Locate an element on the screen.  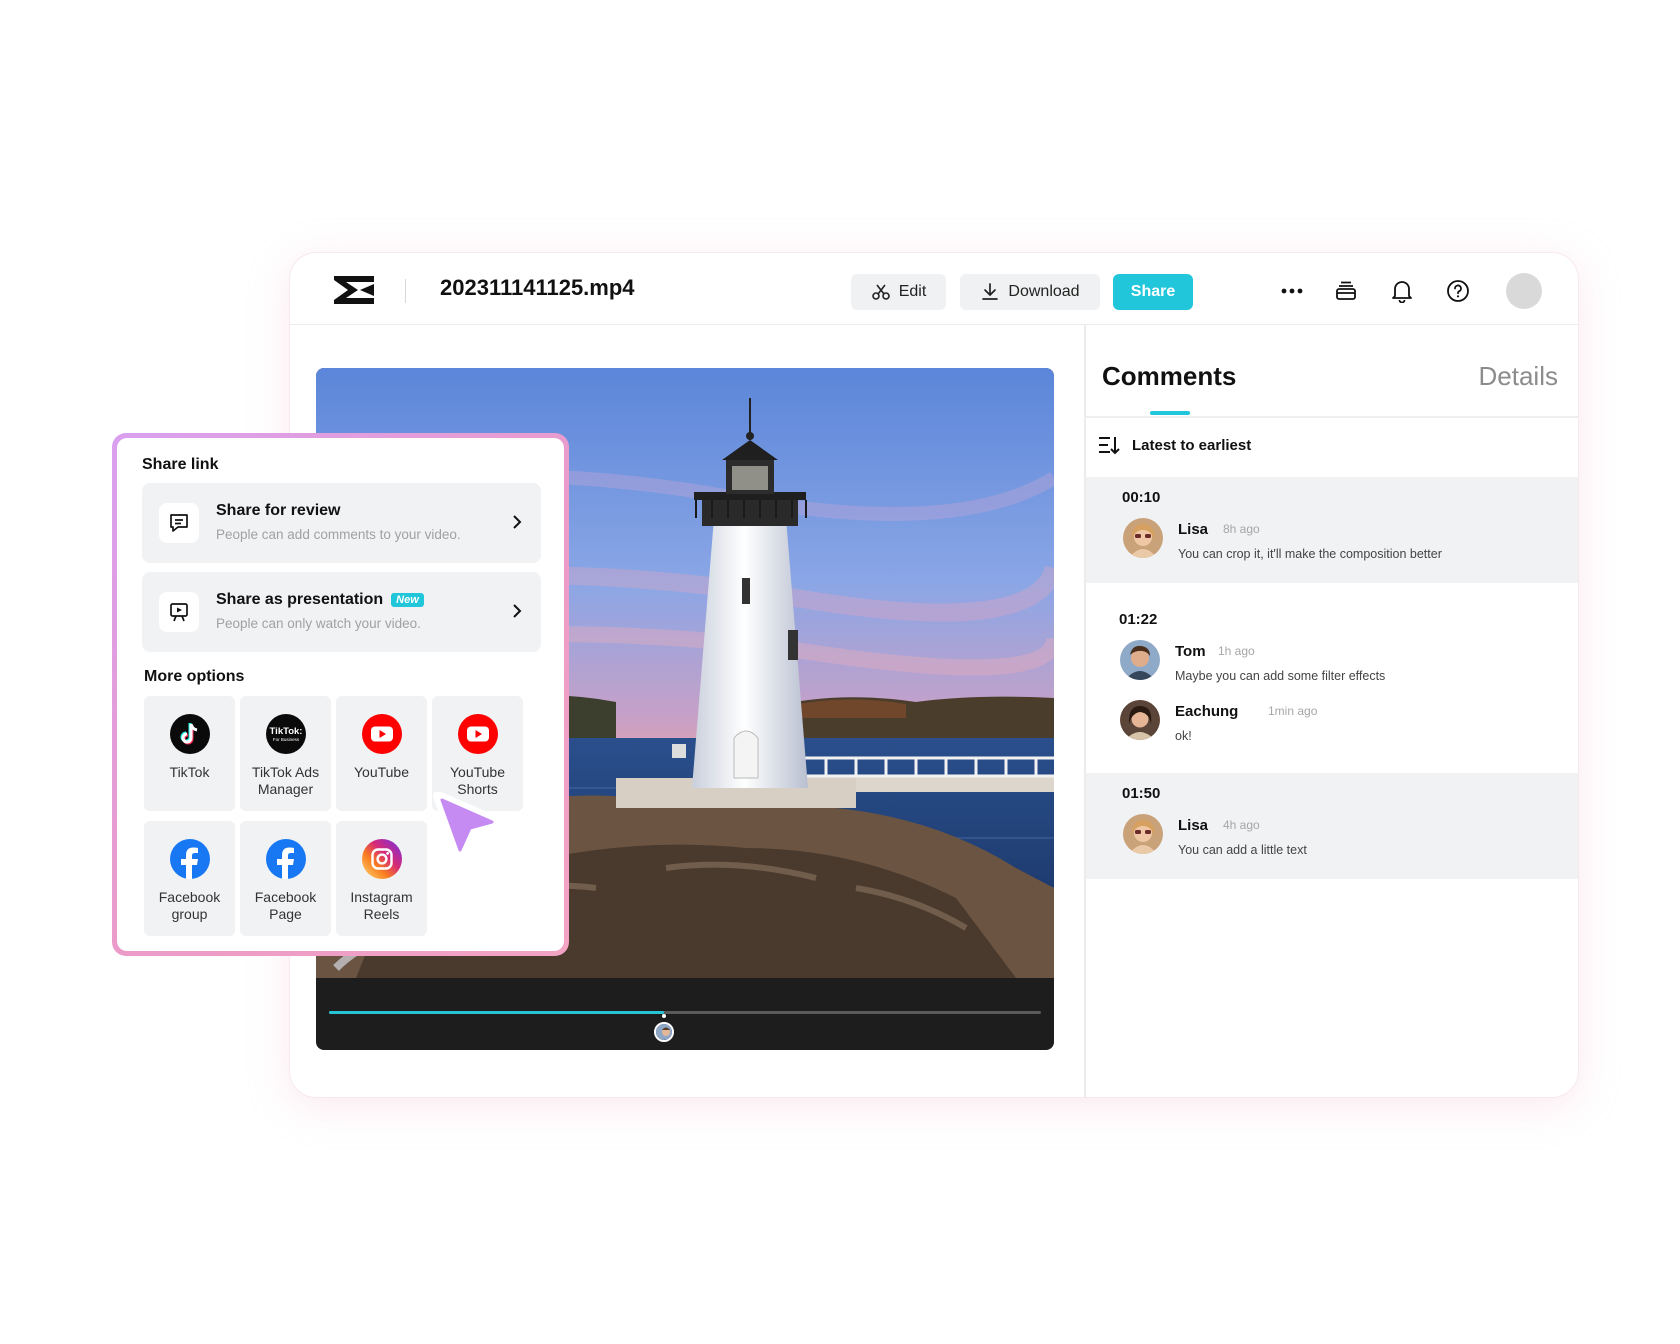
comment-time: 1min ago is located at coordinates (1293, 711).